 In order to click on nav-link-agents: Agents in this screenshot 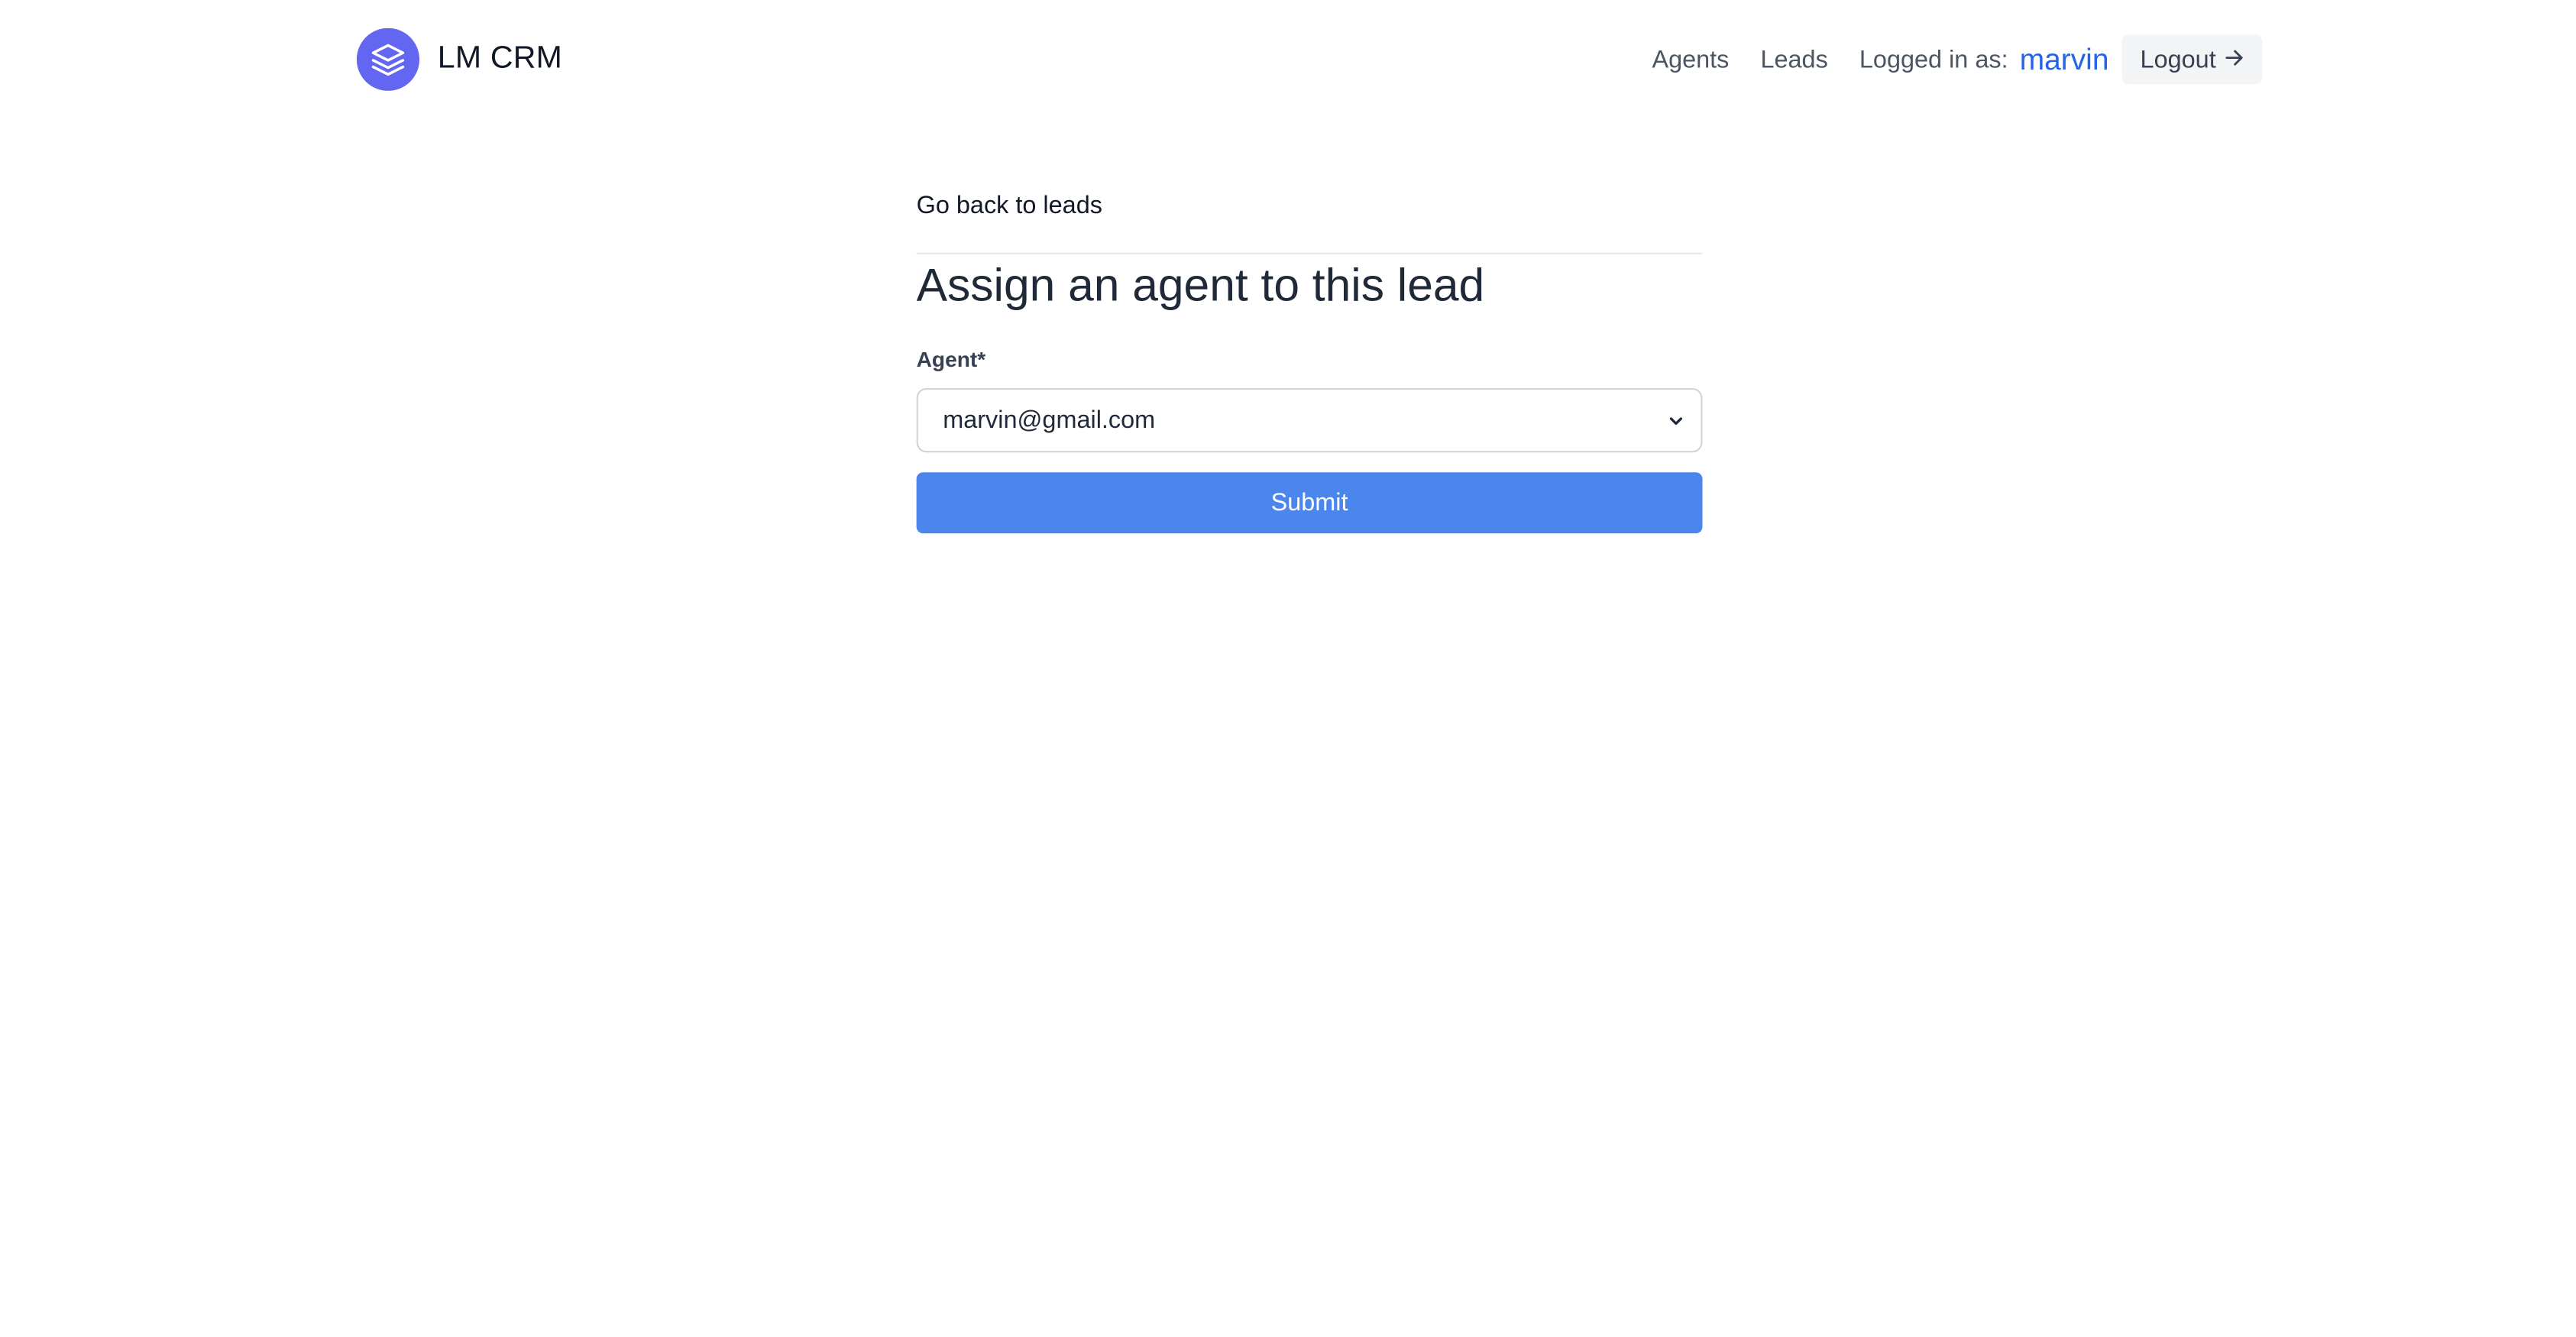, I will do `click(1690, 59)`.